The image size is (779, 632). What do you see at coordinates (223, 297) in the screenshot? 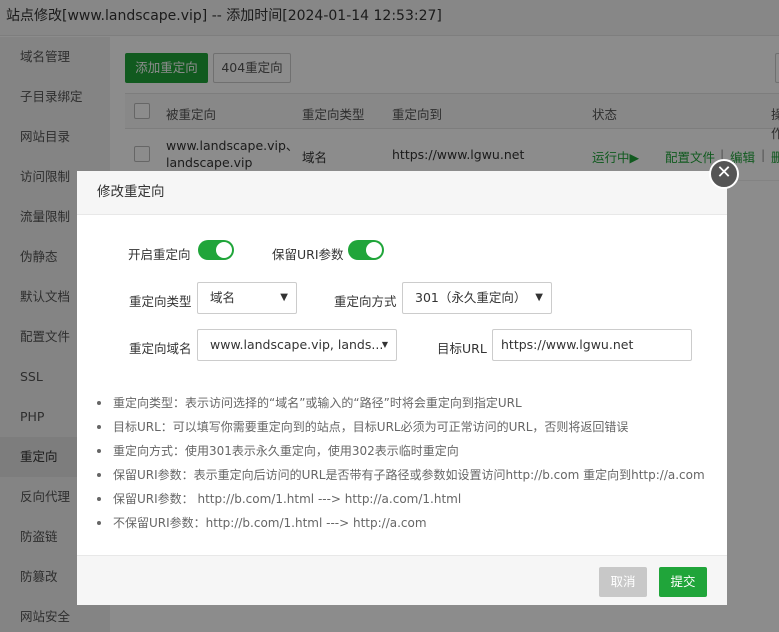
I see `redirect-type-value: 域名` at bounding box center [223, 297].